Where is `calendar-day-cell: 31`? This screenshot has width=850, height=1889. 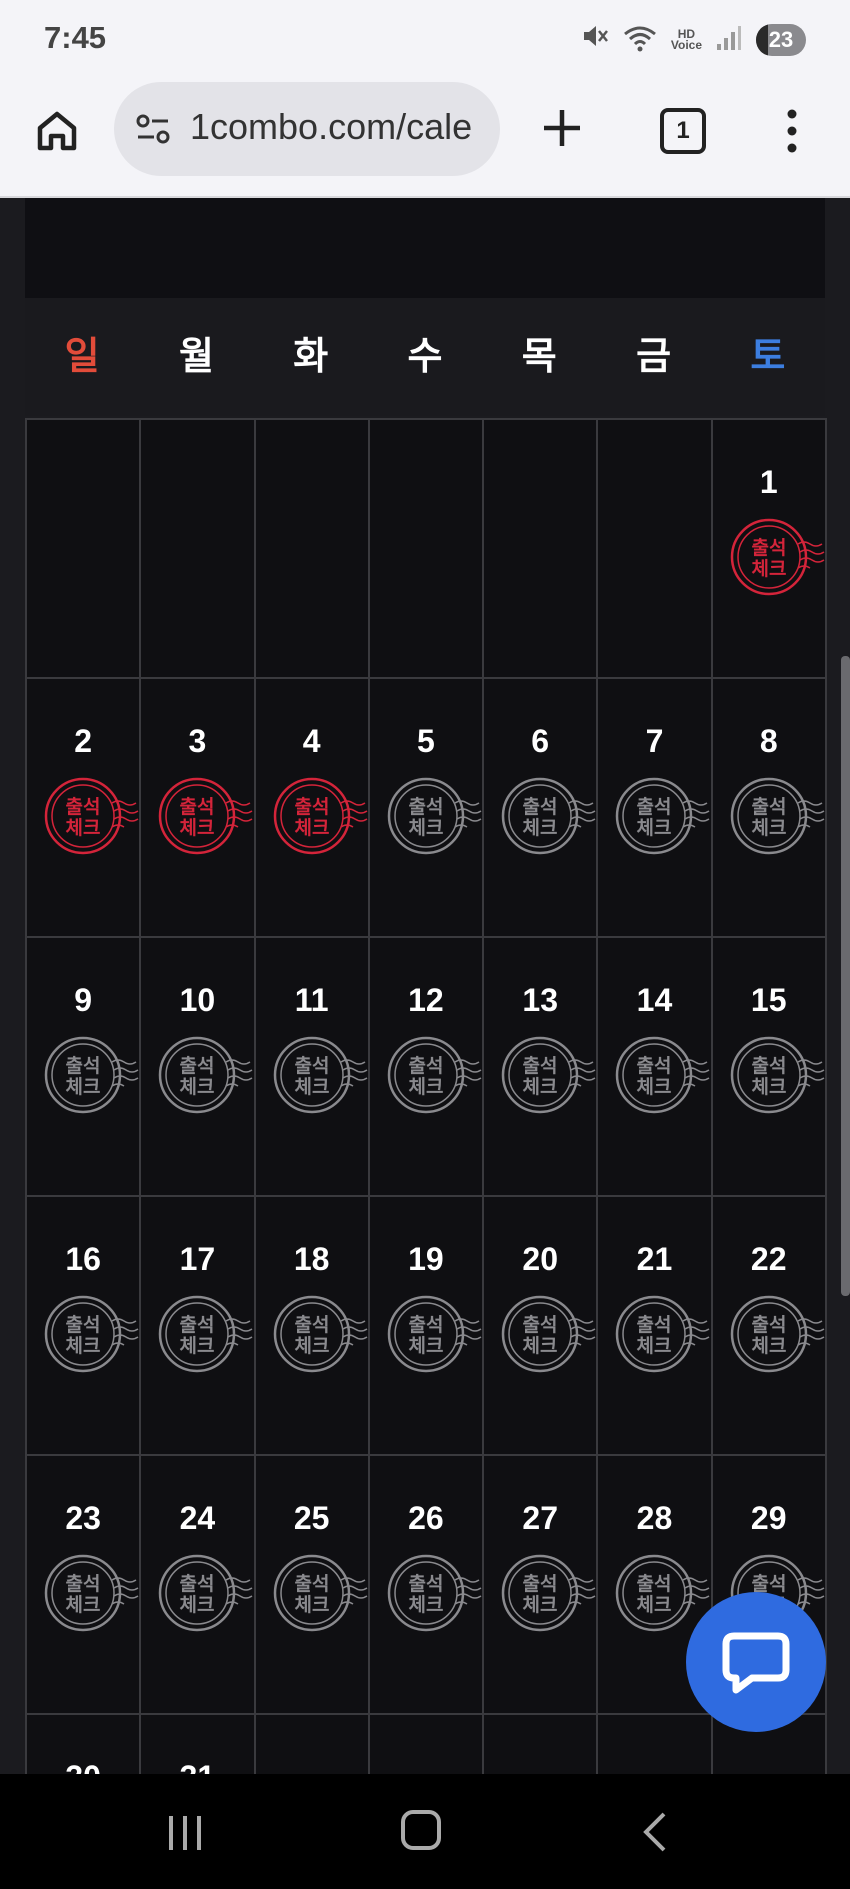 calendar-day-cell: 31 is located at coordinates (198, 1744).